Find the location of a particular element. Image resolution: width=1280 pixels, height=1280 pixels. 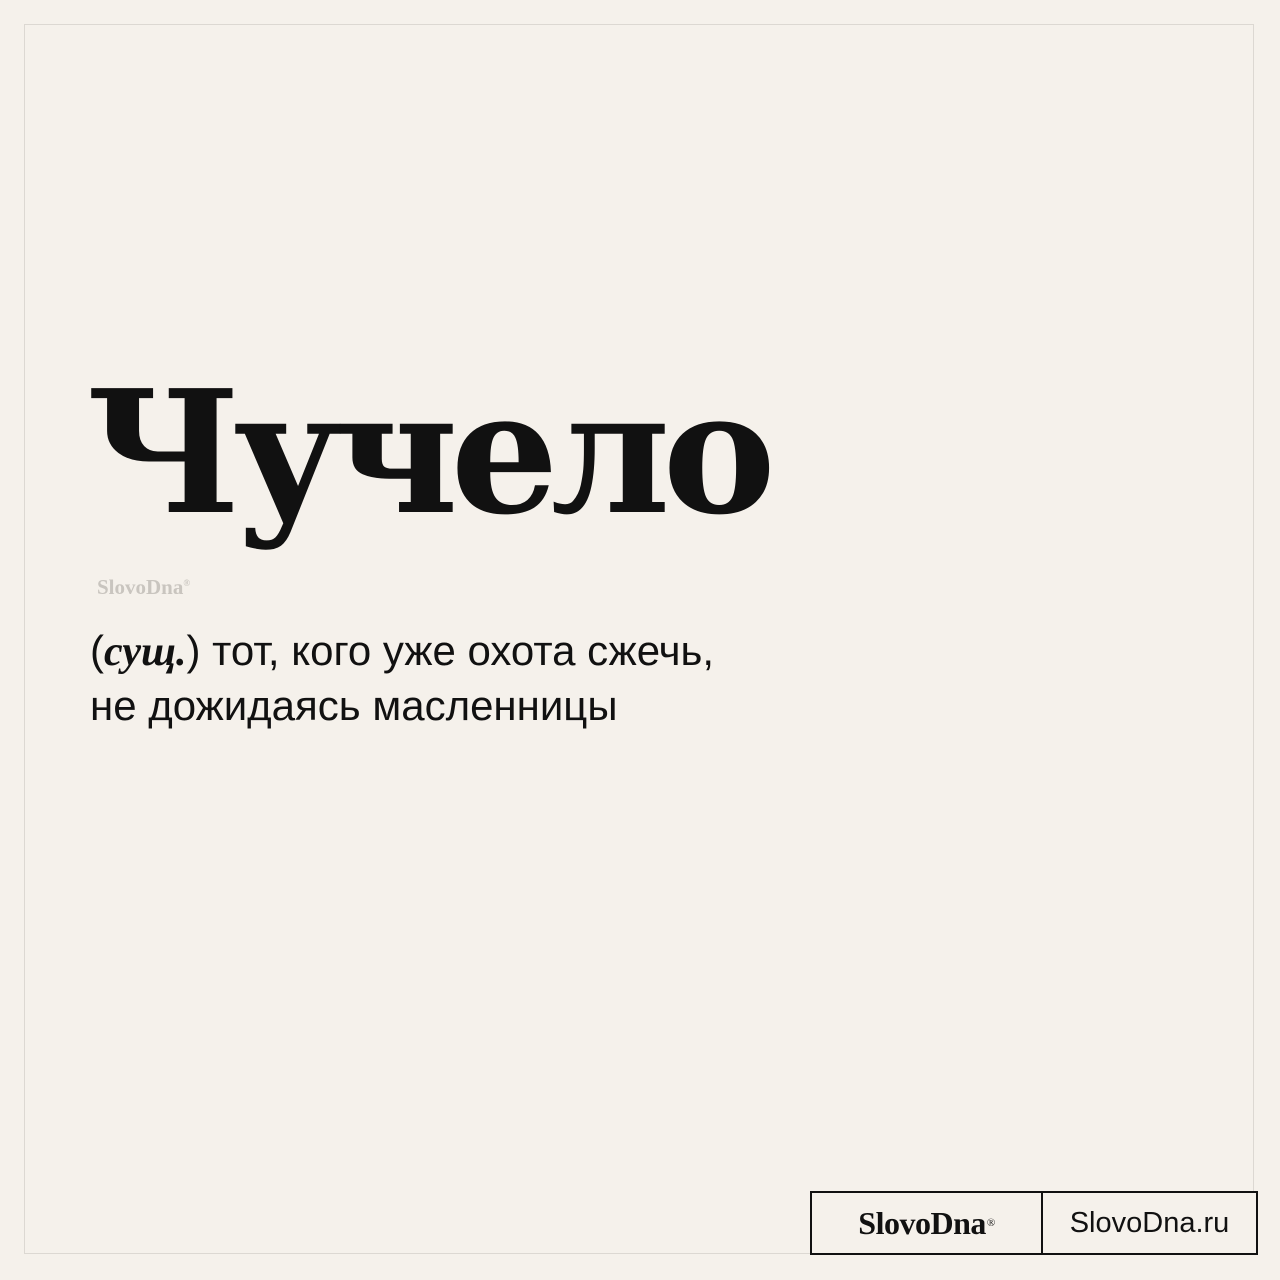

footer-logo: SlovoDna ® is located at coordinates (927, 1223).